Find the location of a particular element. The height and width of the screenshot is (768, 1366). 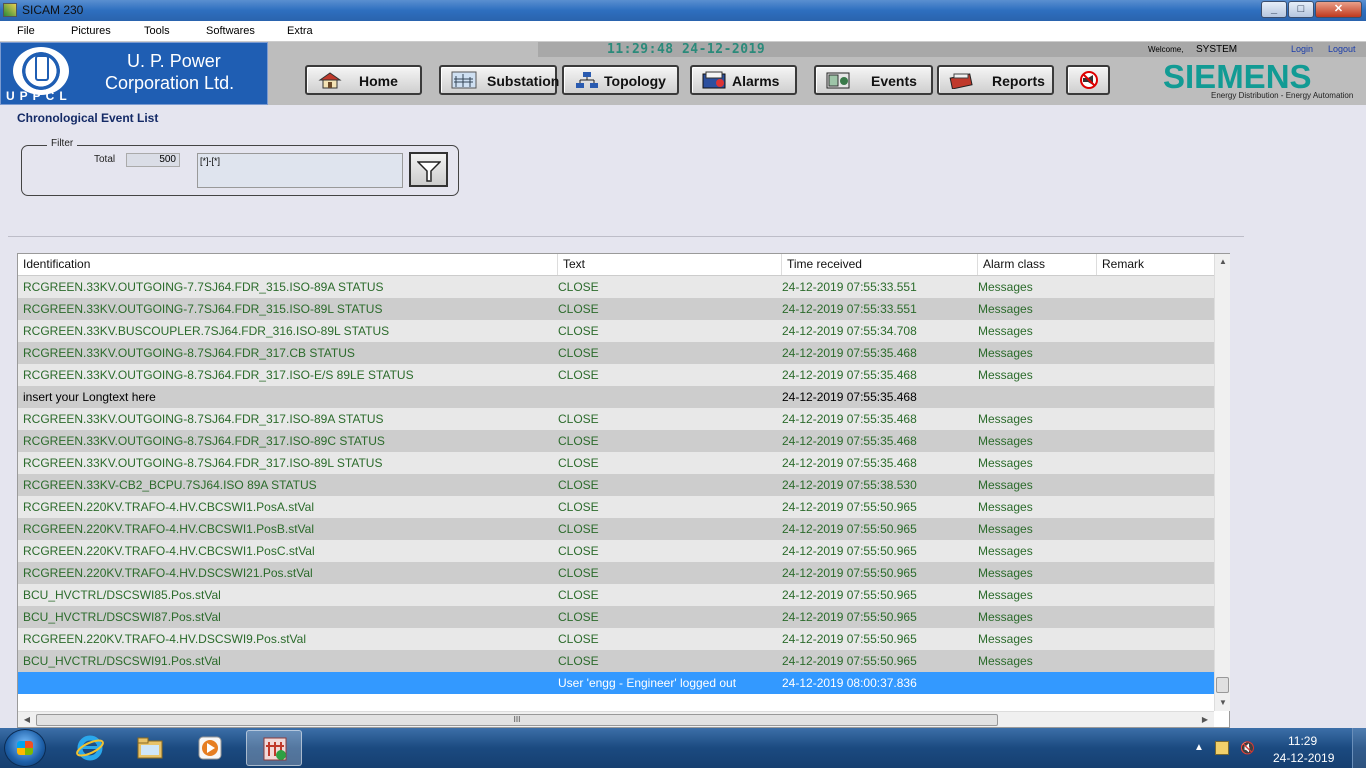

home-button: Home is located at coordinates (363, 80).